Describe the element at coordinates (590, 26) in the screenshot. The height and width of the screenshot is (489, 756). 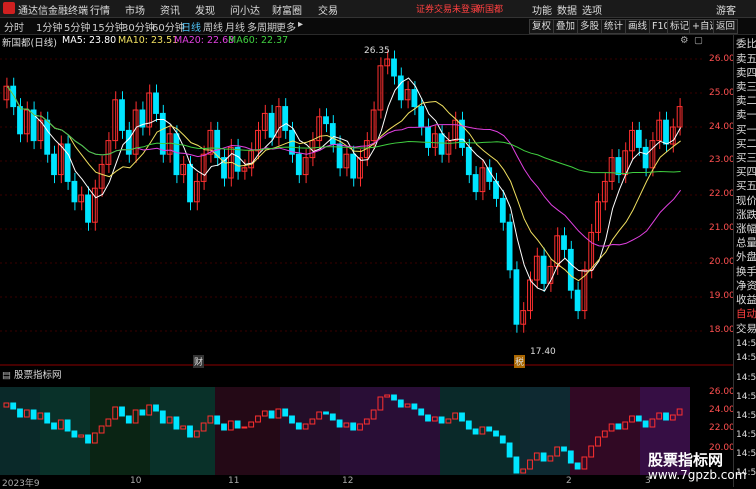
I see `duogu-button: 多股` at that location.